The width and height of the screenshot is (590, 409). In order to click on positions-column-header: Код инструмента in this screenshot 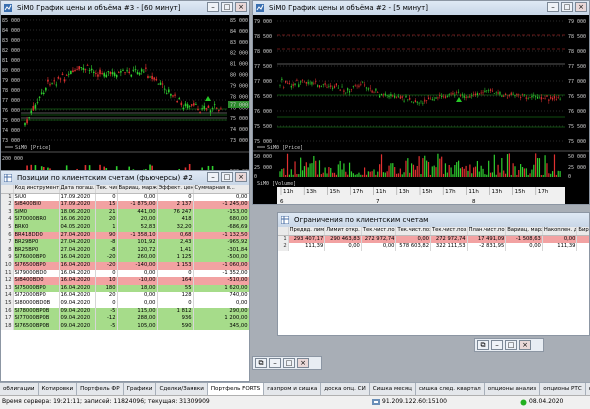, I will do `click(36, 189)`.